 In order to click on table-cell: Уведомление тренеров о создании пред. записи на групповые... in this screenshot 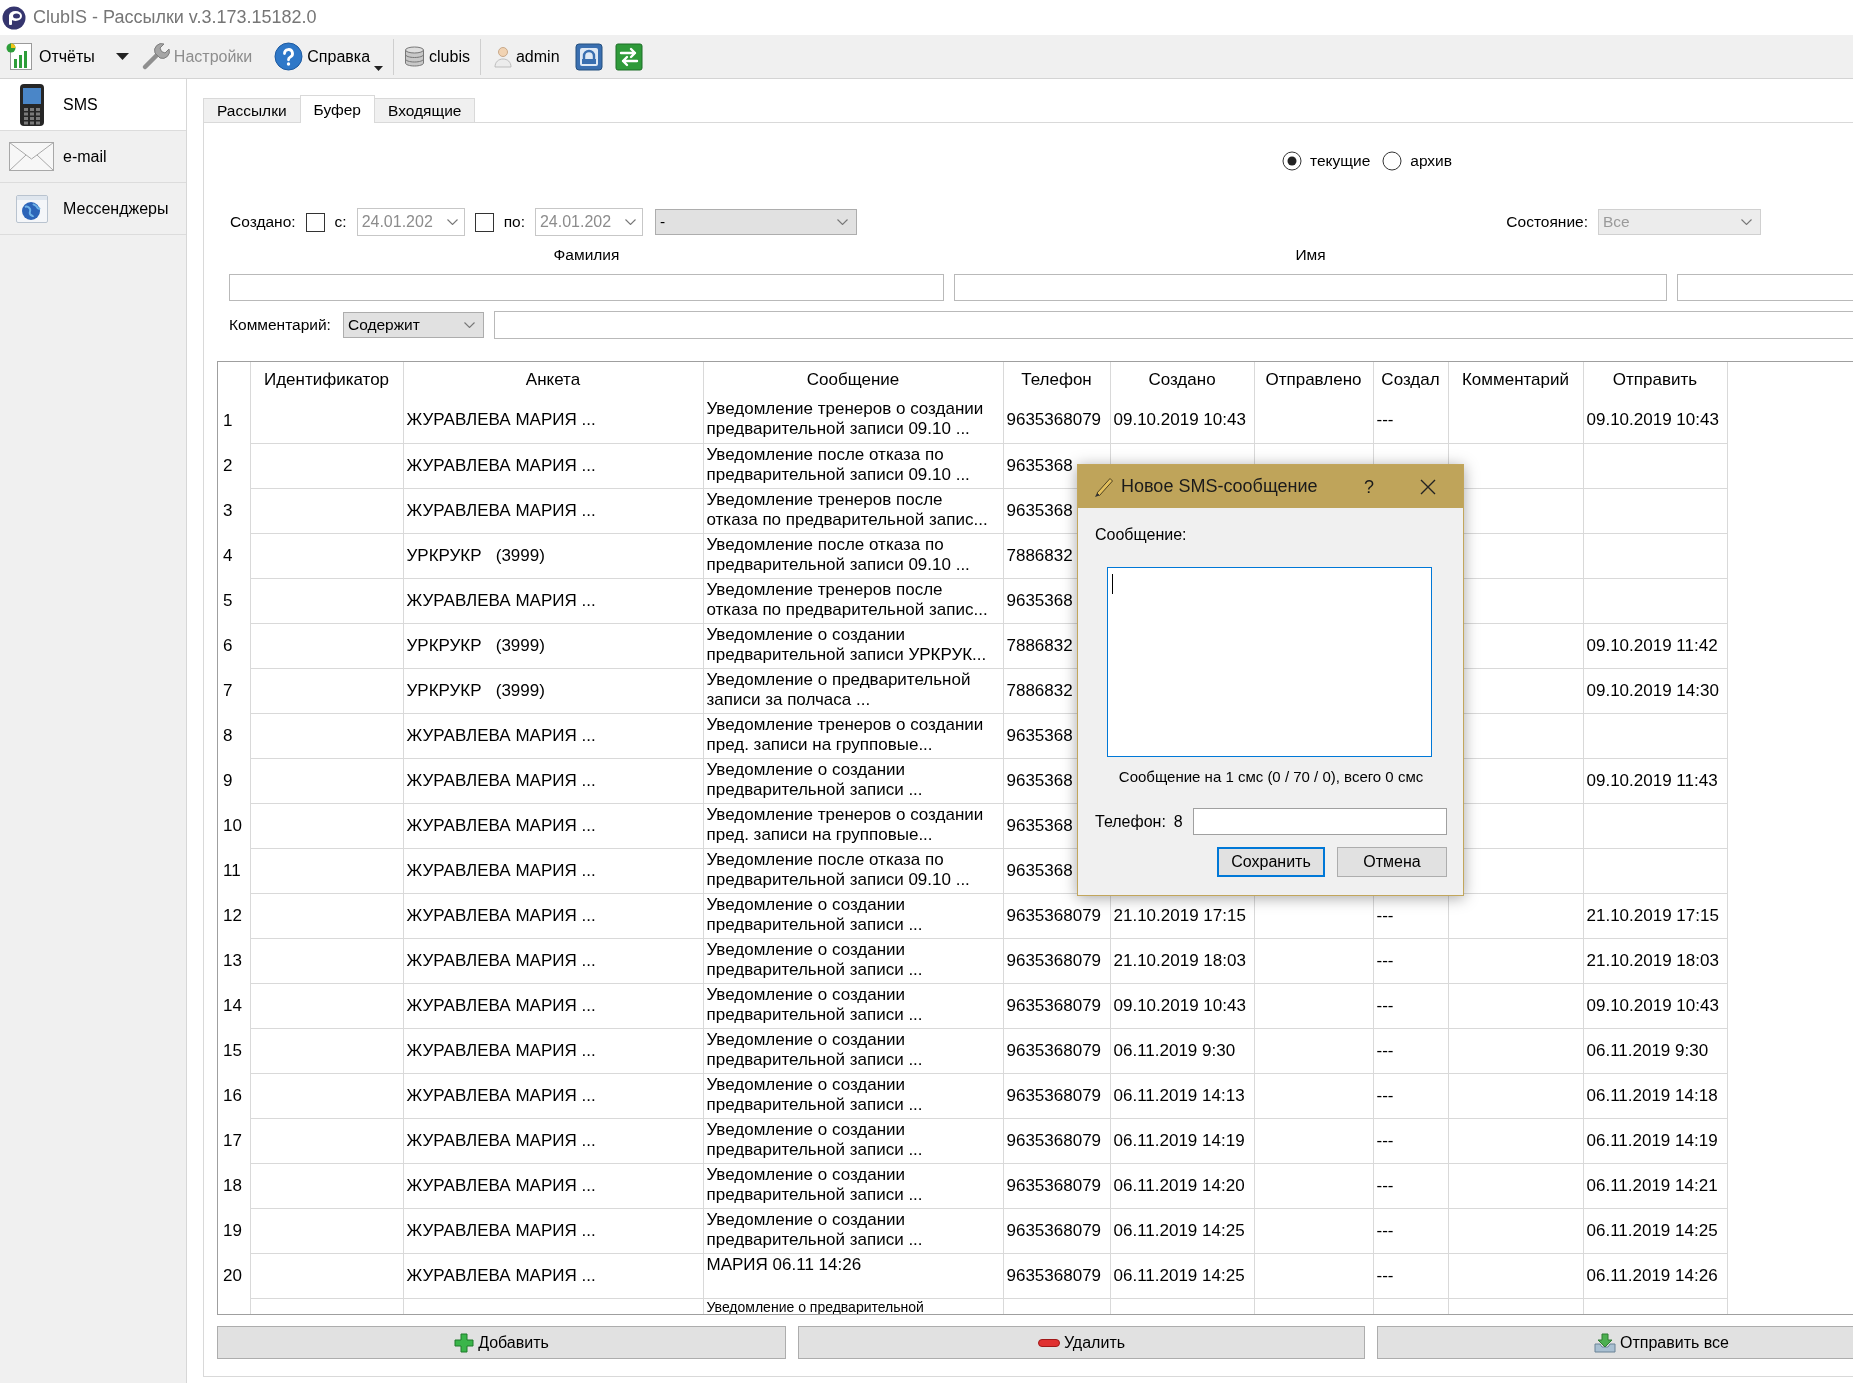, I will do `click(853, 735)`.